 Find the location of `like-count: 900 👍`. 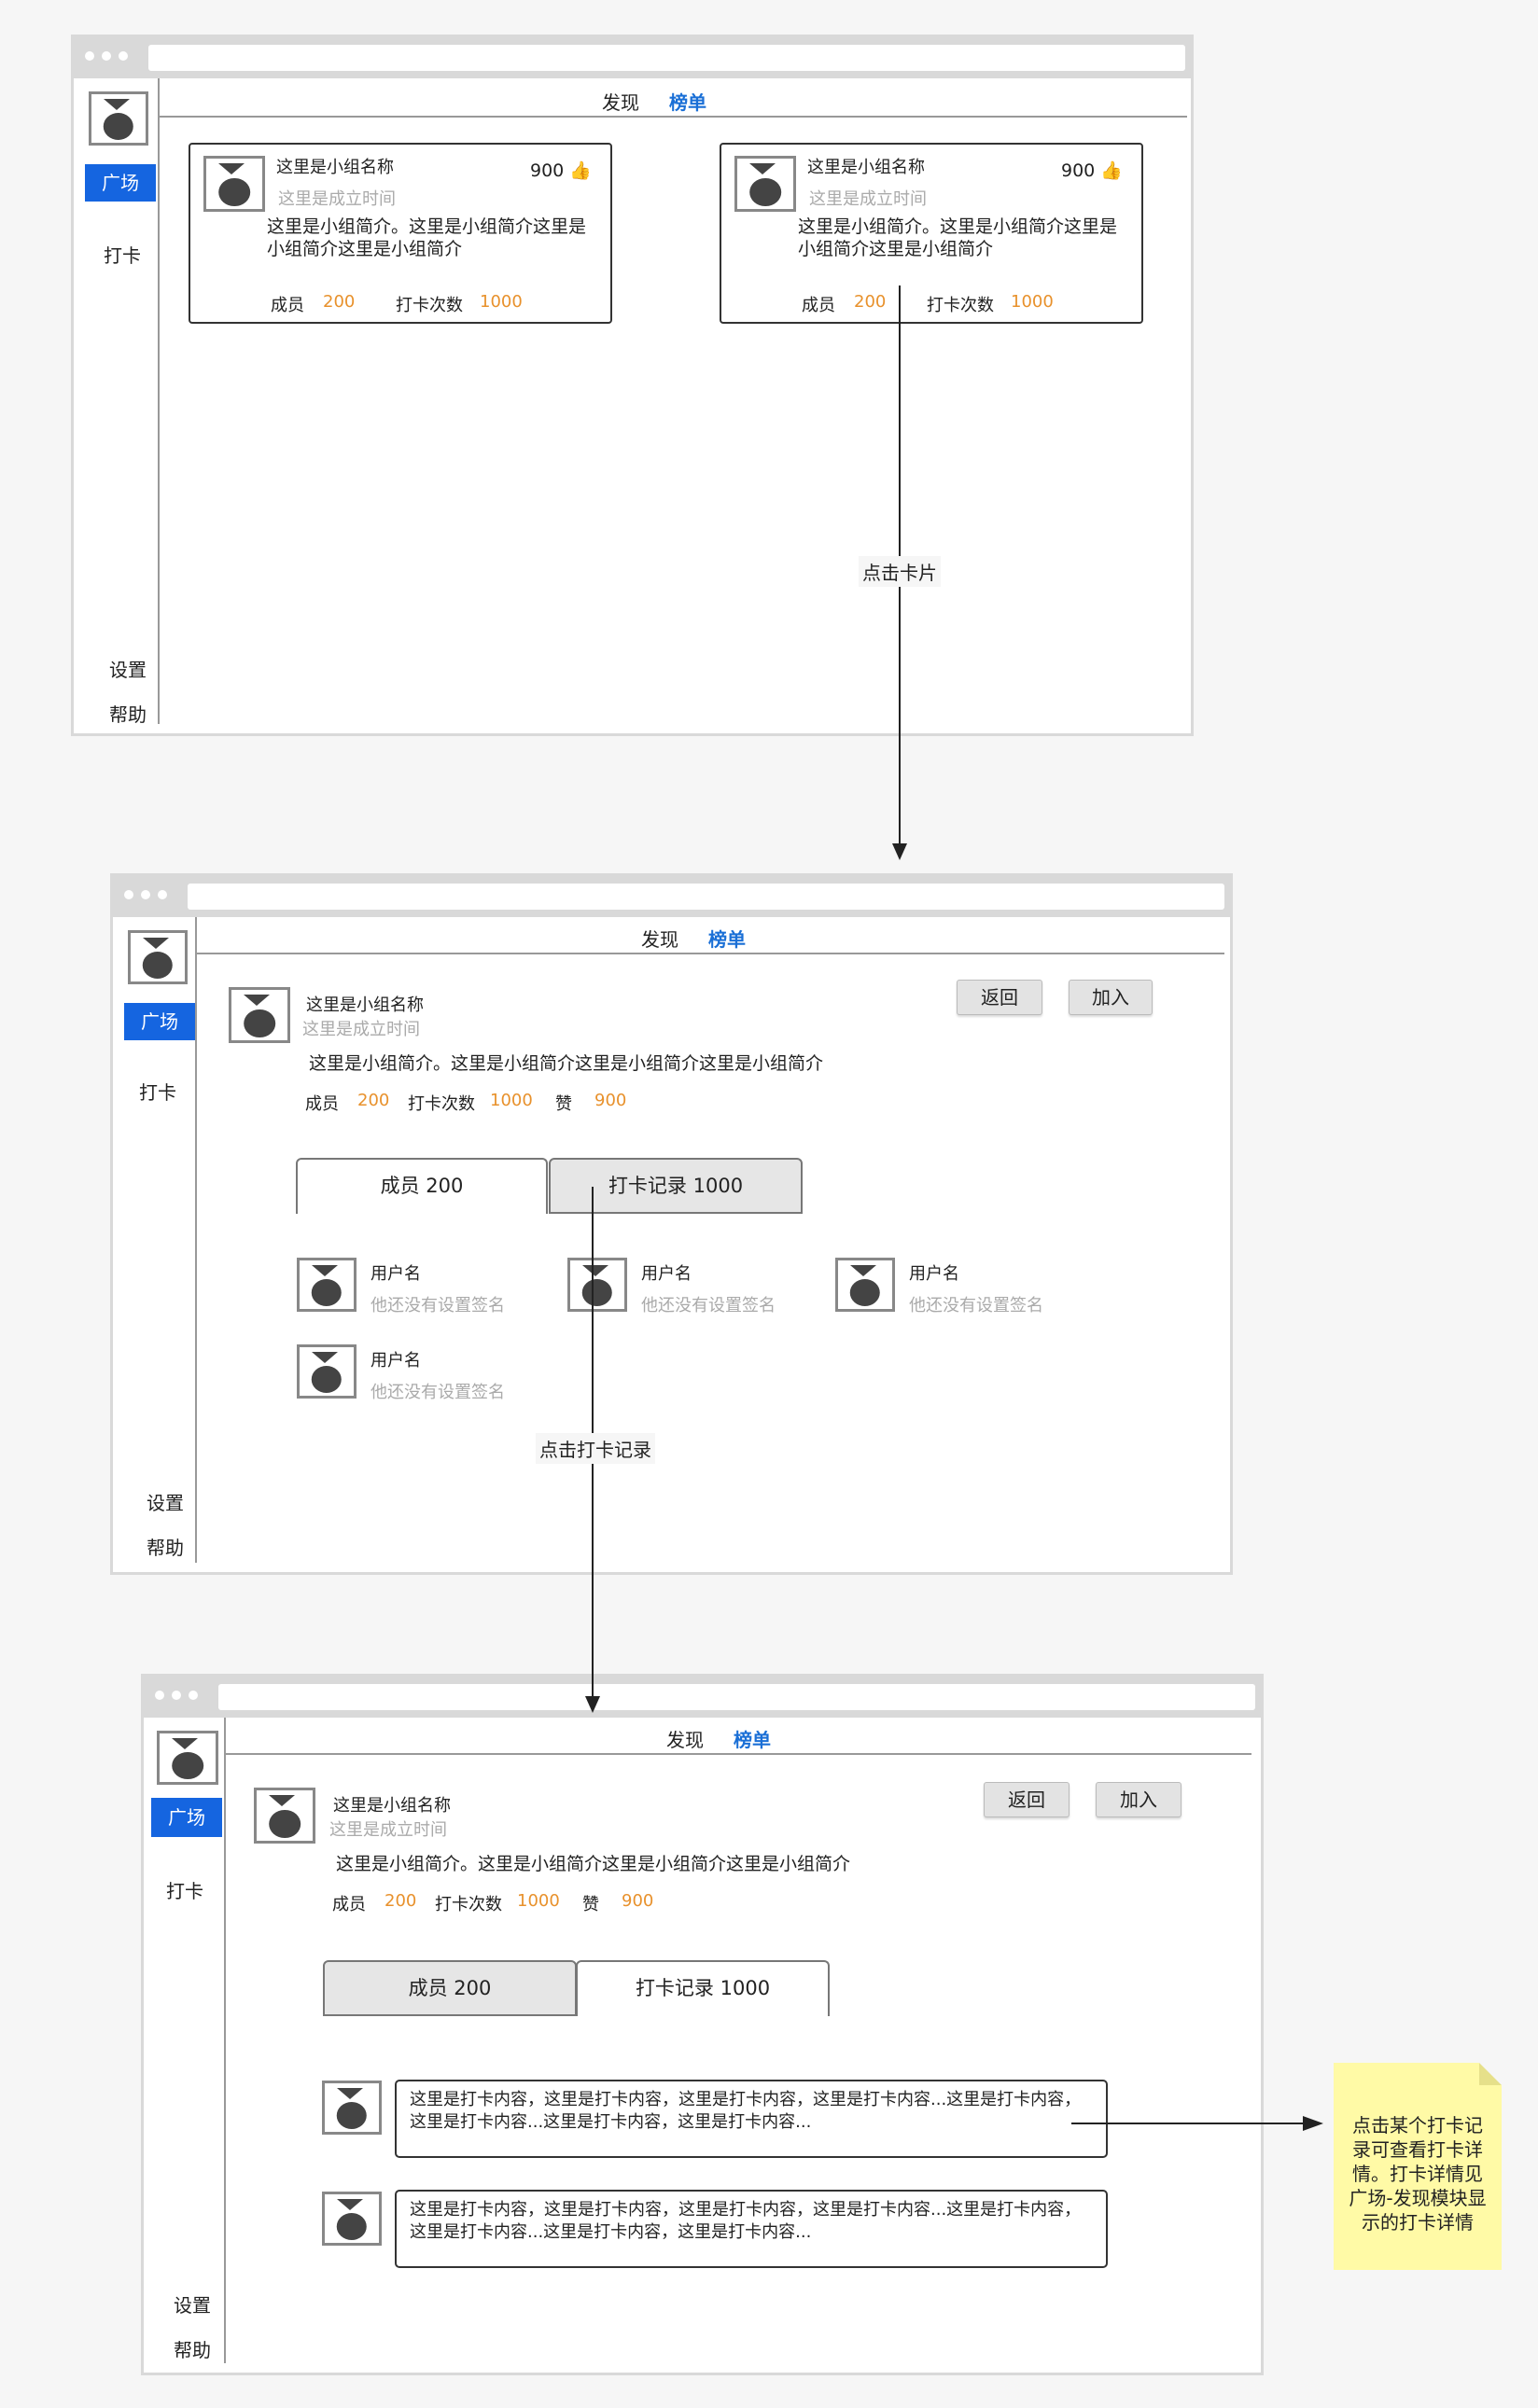

like-count: 900 👍 is located at coordinates (561, 171).